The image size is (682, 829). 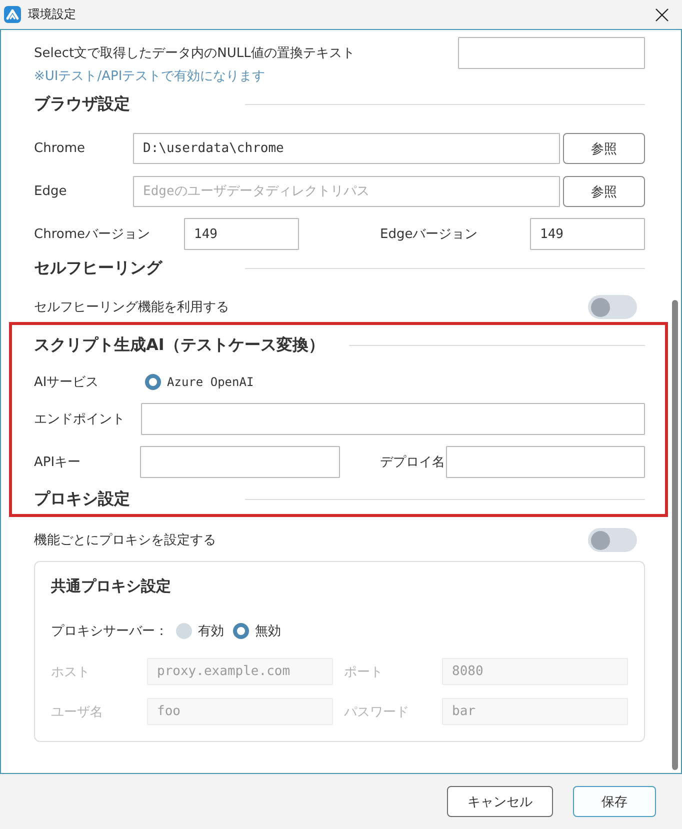 I want to click on field-label: パスワード, so click(x=377, y=712).